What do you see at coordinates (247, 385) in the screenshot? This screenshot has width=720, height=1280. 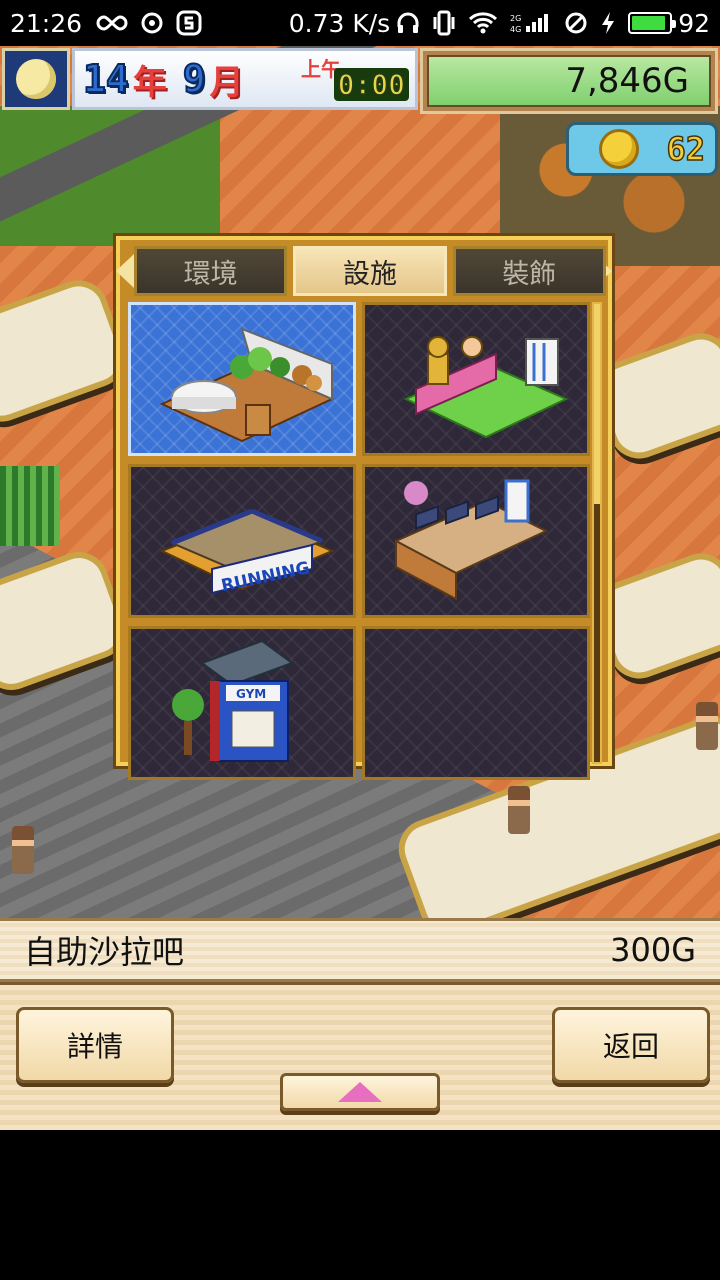 I see `salad-bar-icon` at bounding box center [247, 385].